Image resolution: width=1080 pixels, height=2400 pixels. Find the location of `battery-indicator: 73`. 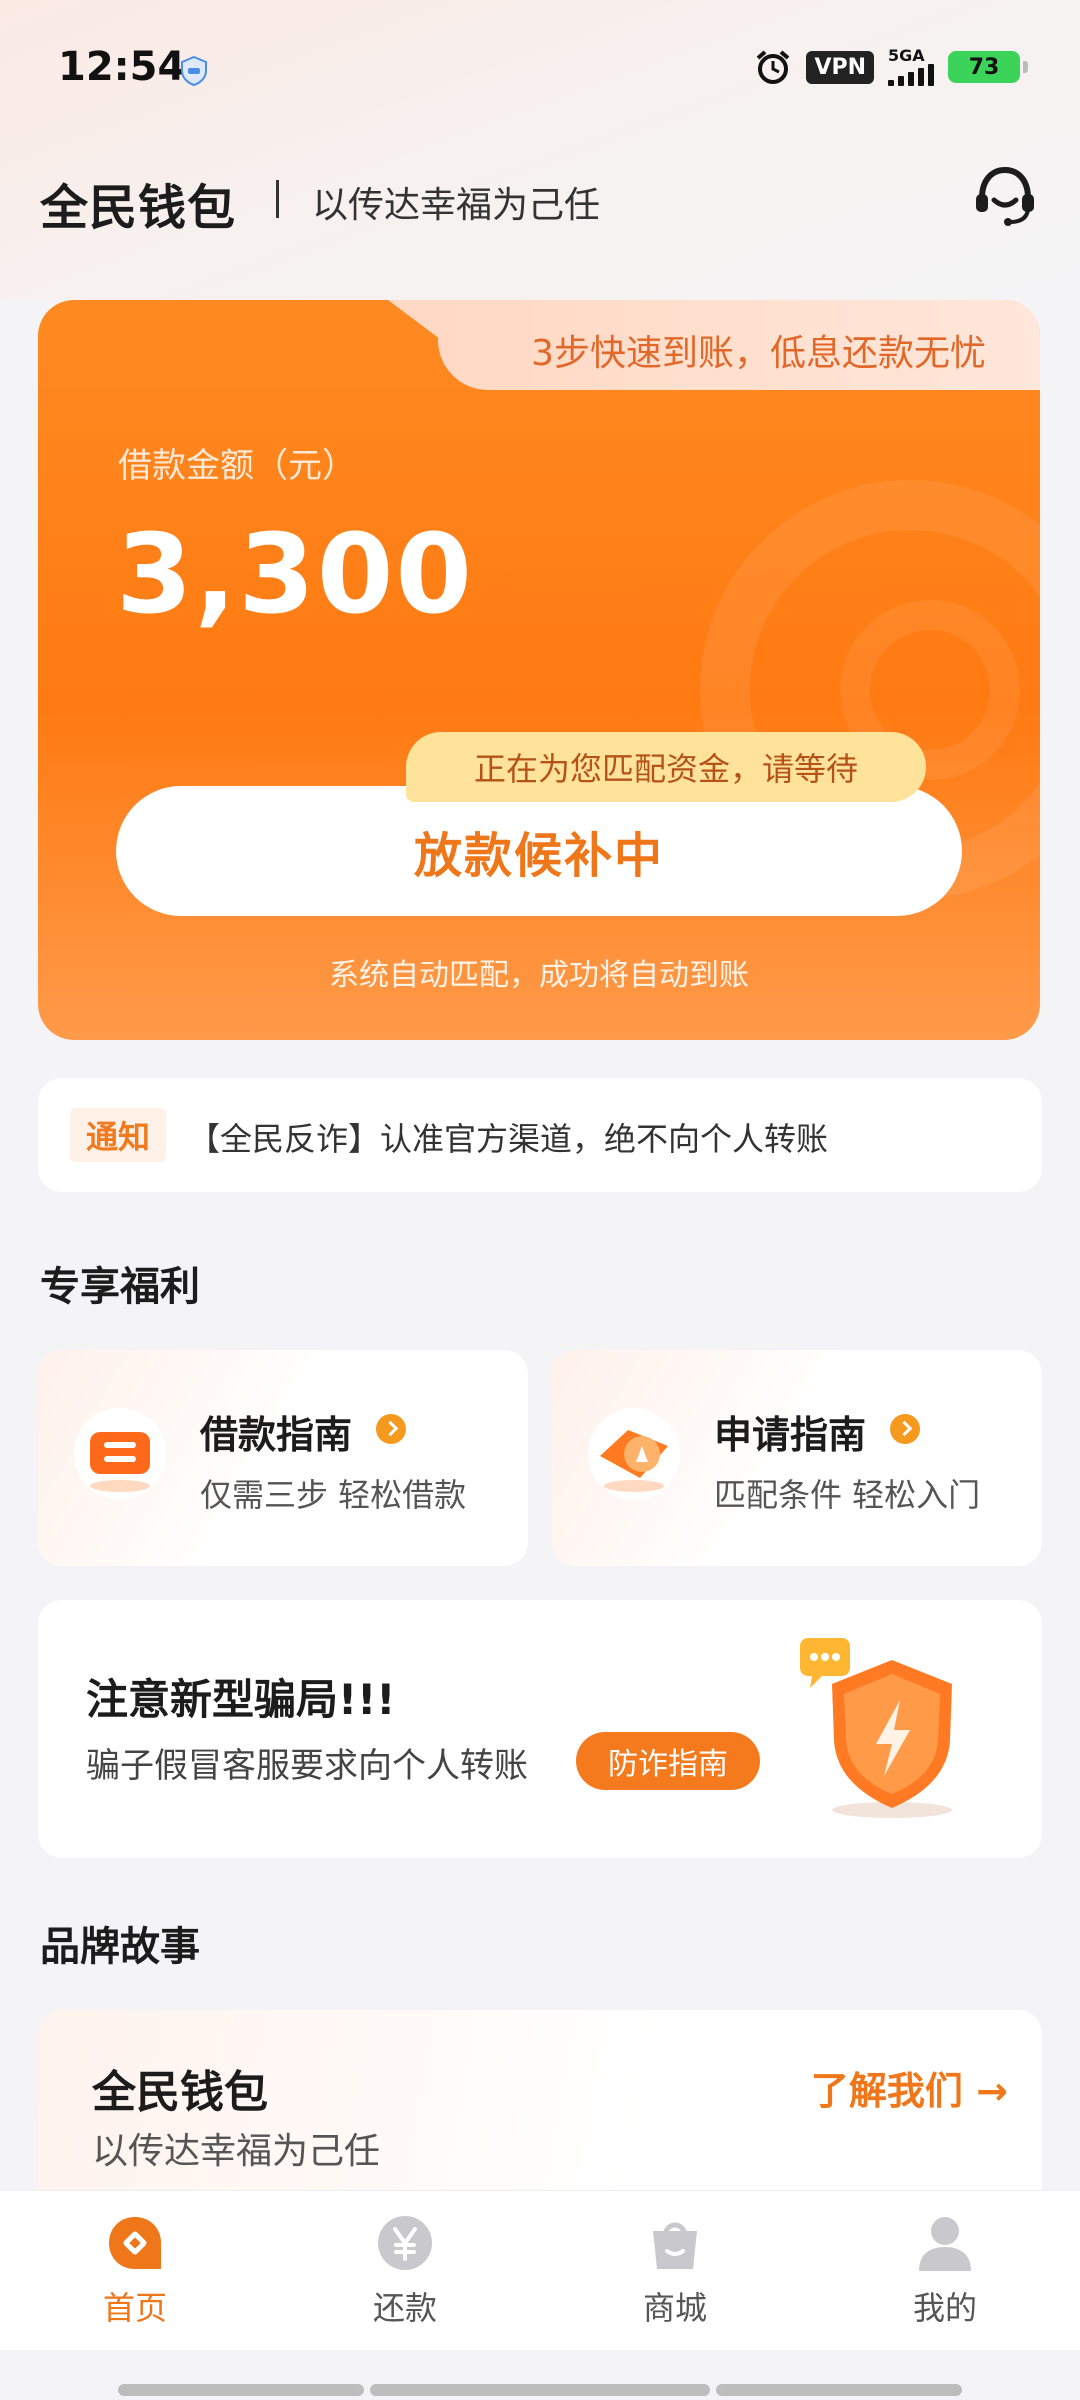

battery-indicator: 73 is located at coordinates (988, 67).